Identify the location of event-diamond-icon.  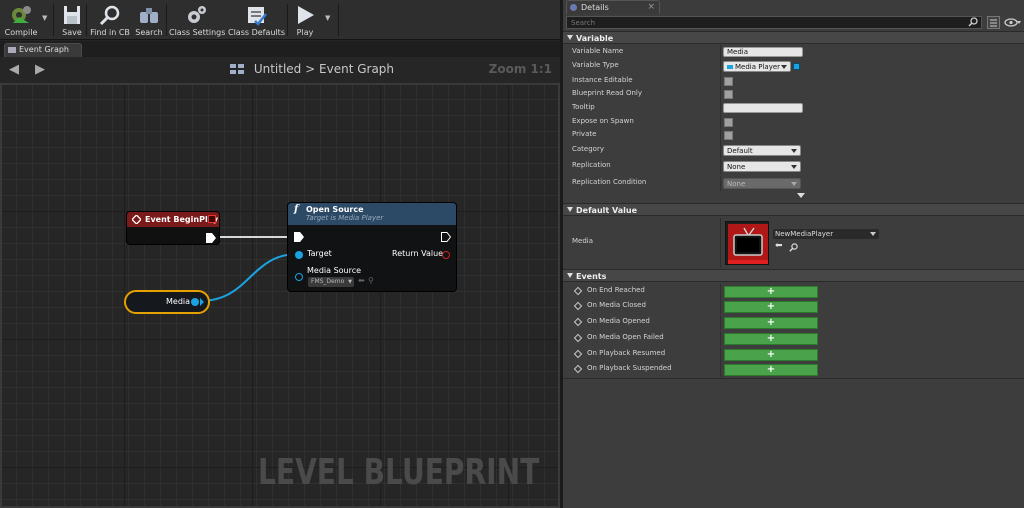
(578, 322).